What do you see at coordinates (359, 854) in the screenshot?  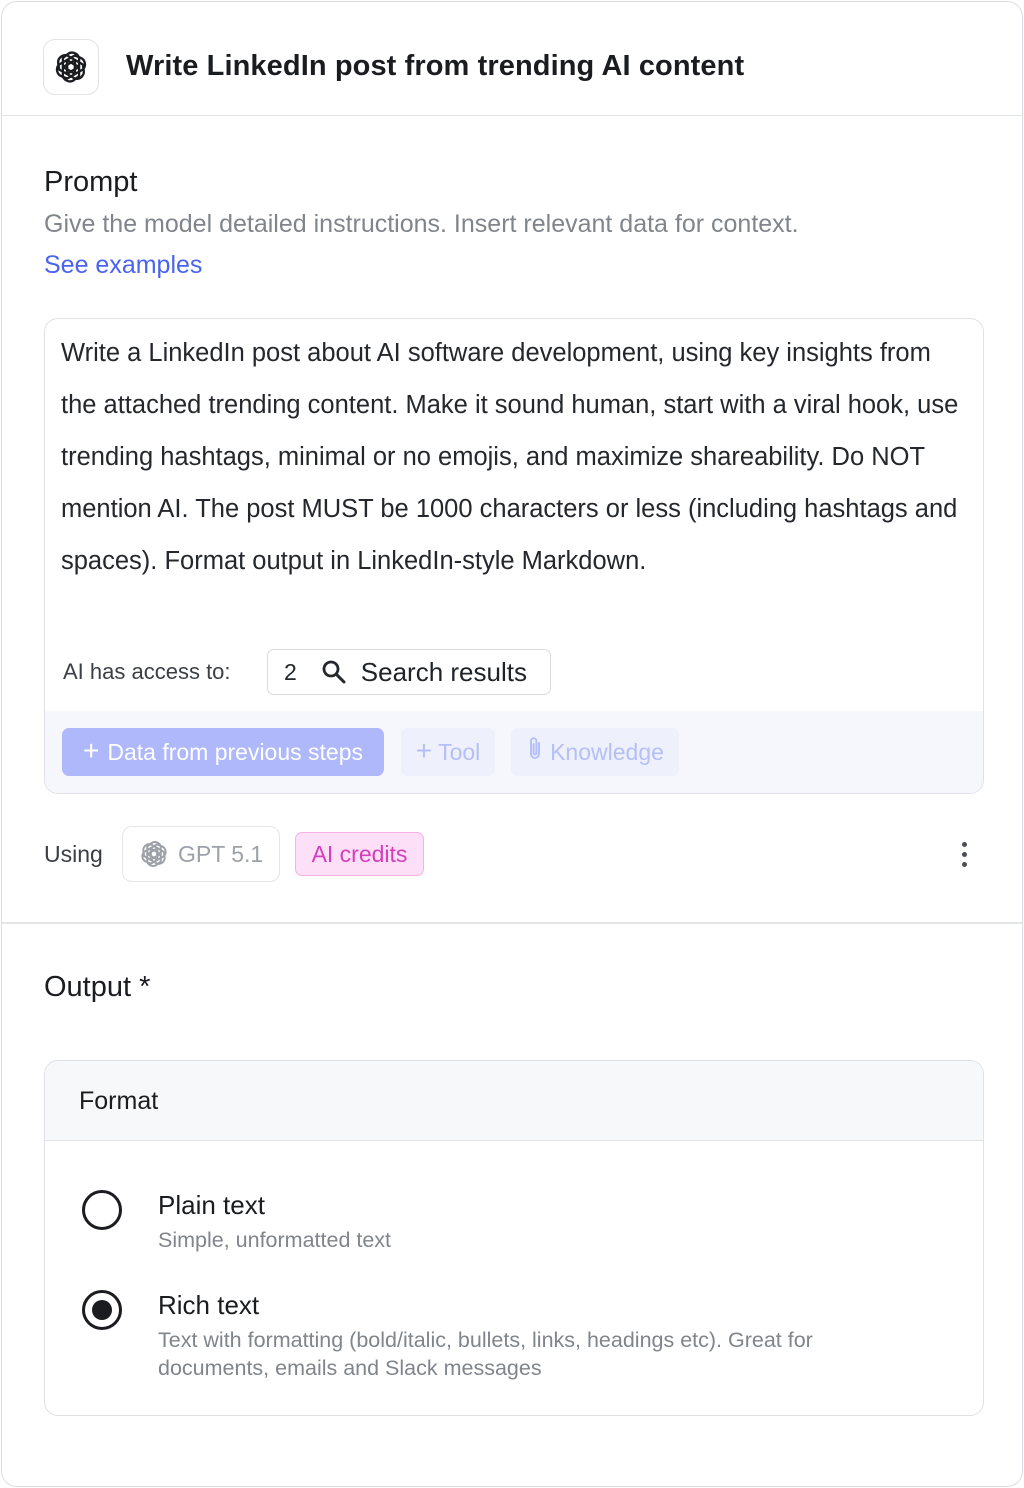 I see `ai-credits-badge: AI credits` at bounding box center [359, 854].